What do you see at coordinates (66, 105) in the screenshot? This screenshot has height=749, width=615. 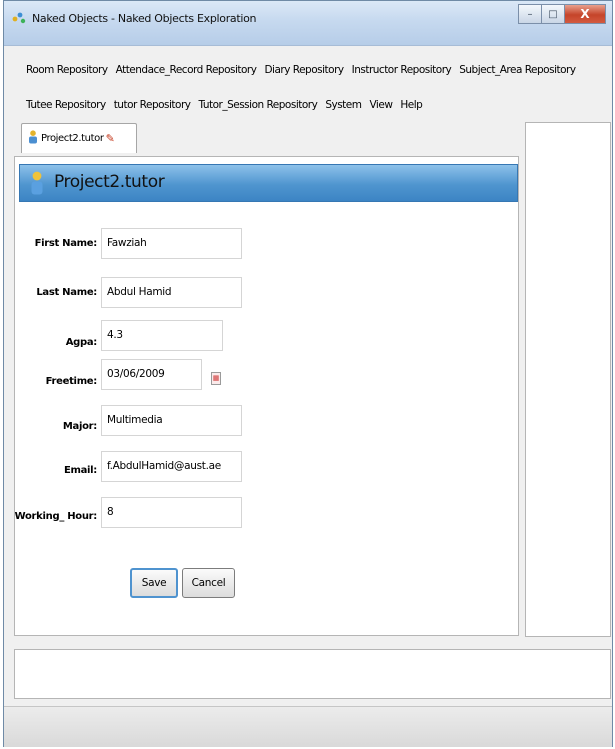 I see `menu-tutee-repository: Tutee Repository` at bounding box center [66, 105].